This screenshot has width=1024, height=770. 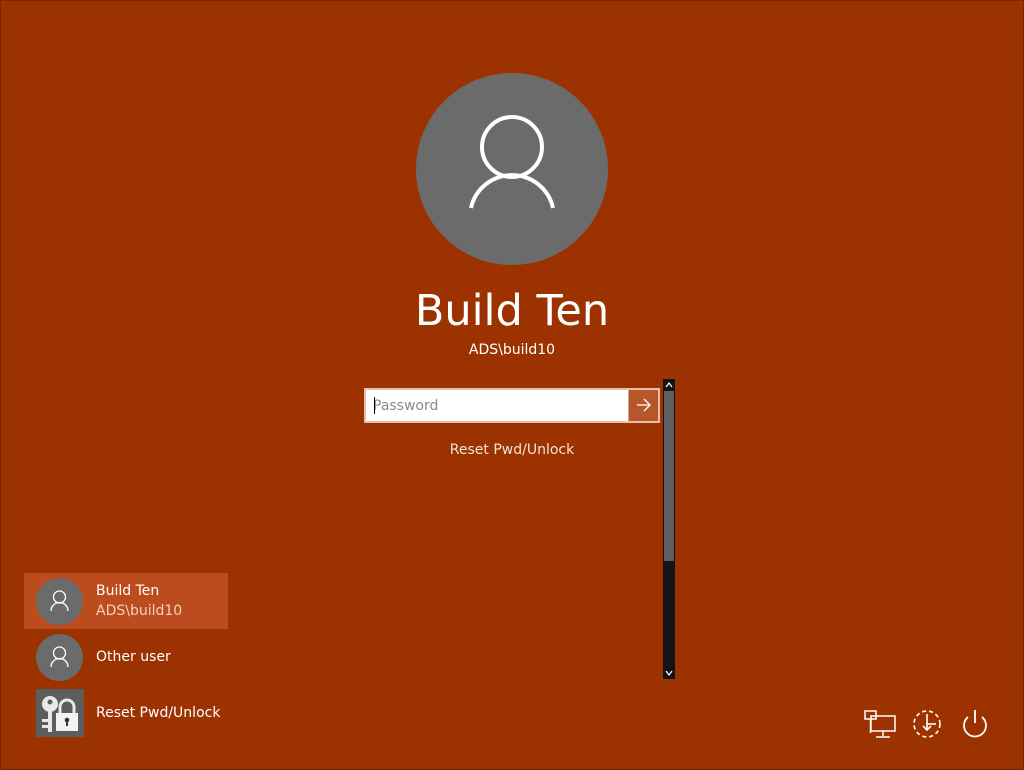 I want to click on scroll-up-button, so click(x=669, y=385).